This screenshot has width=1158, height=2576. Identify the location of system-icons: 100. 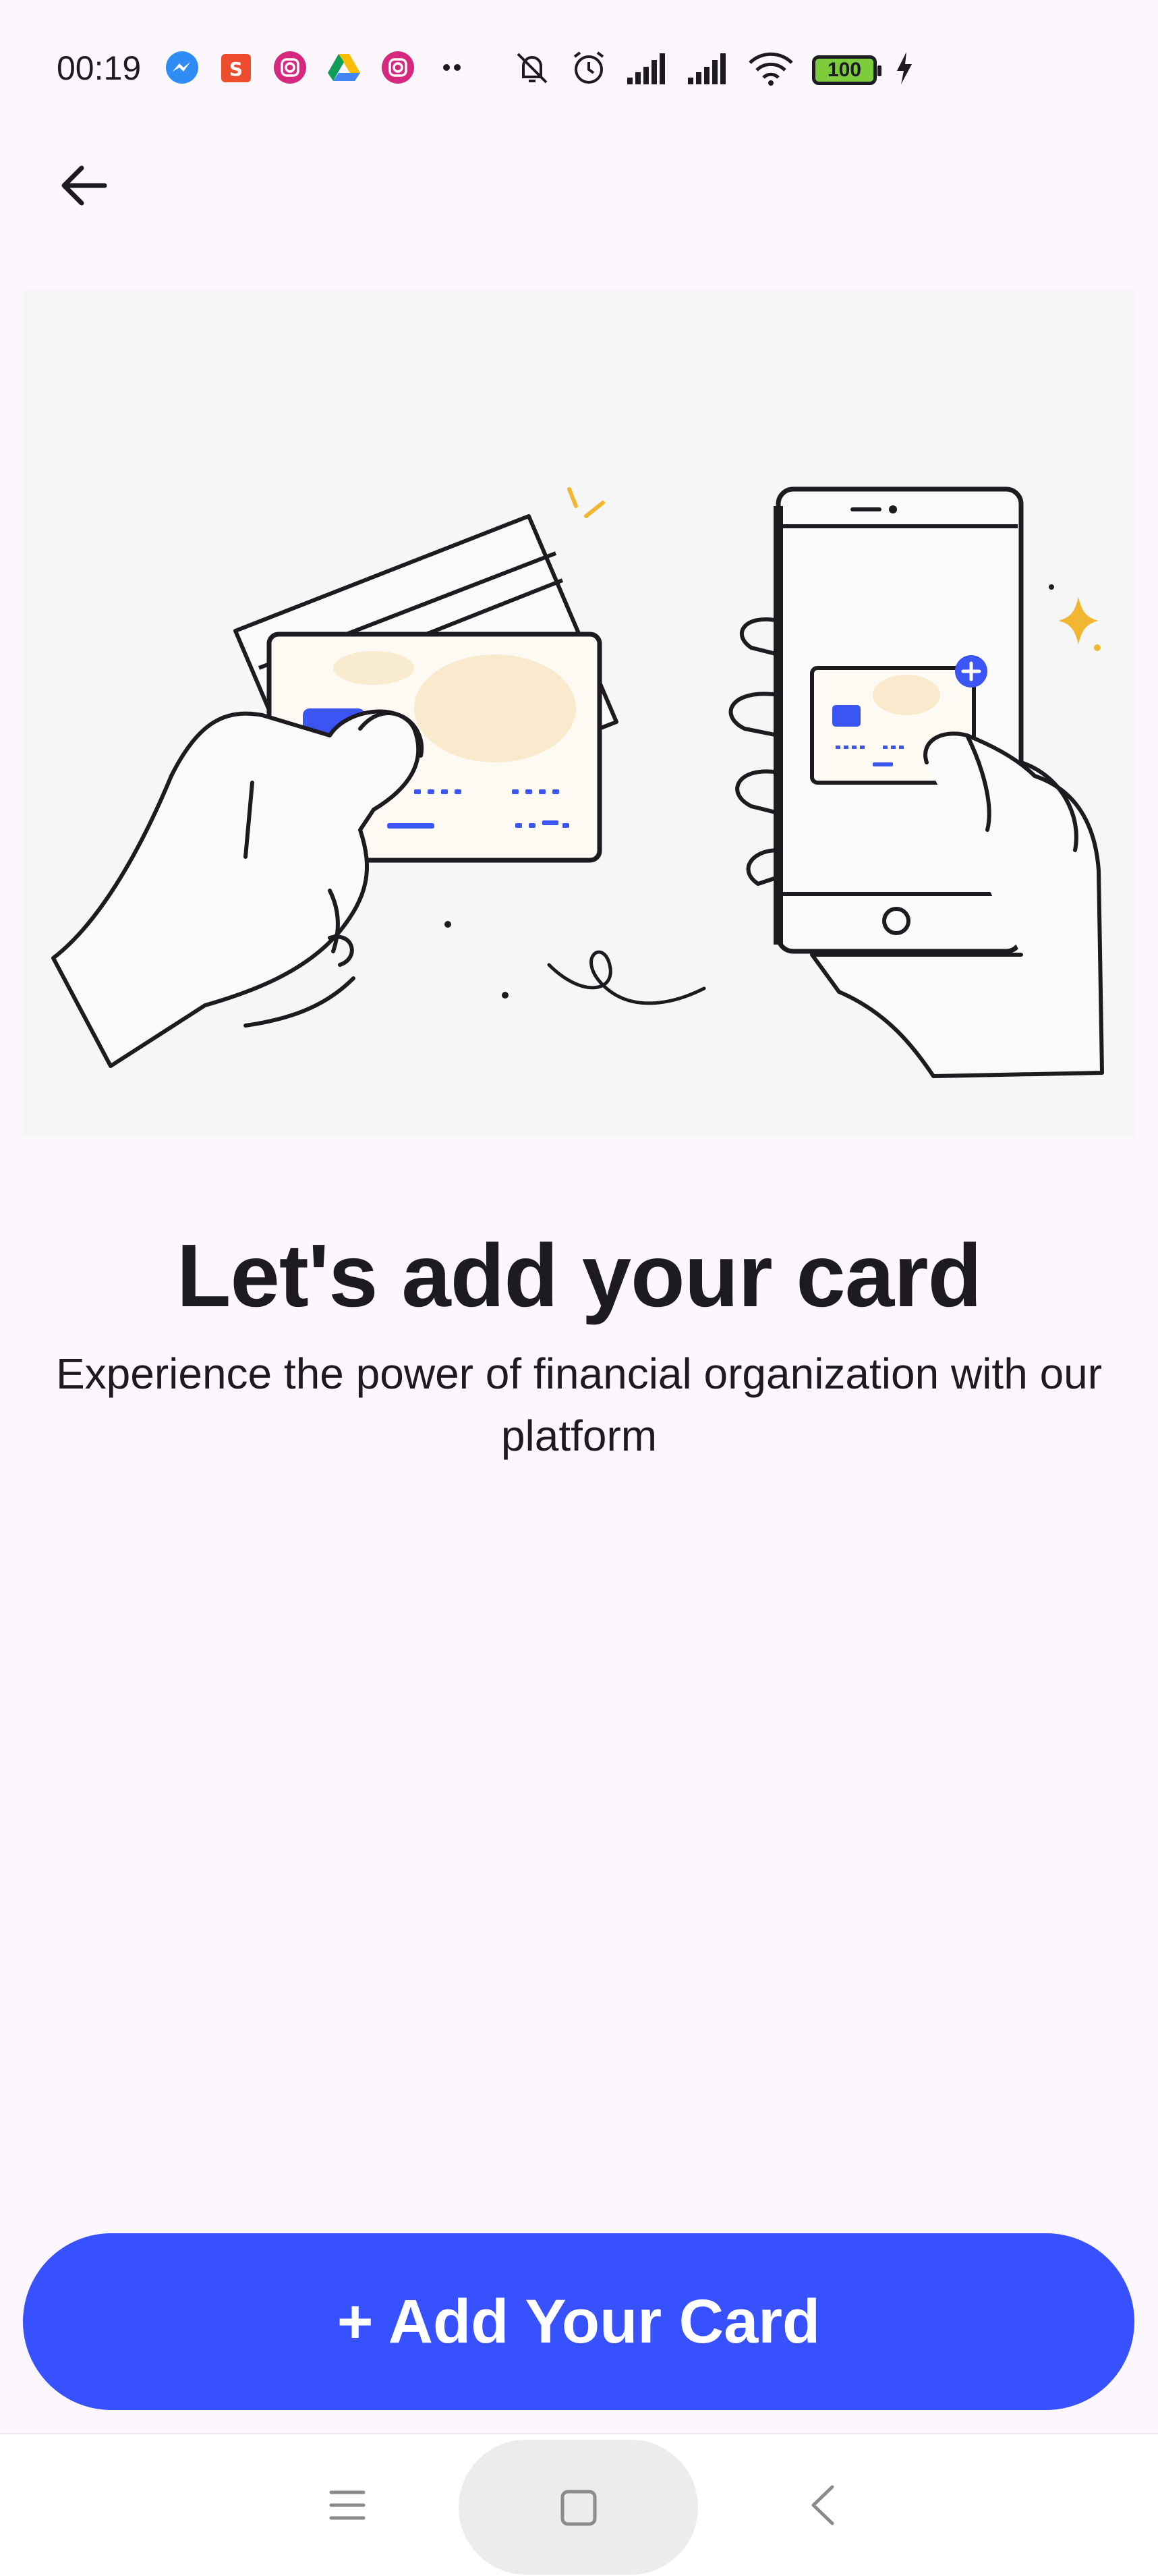
(714, 70).